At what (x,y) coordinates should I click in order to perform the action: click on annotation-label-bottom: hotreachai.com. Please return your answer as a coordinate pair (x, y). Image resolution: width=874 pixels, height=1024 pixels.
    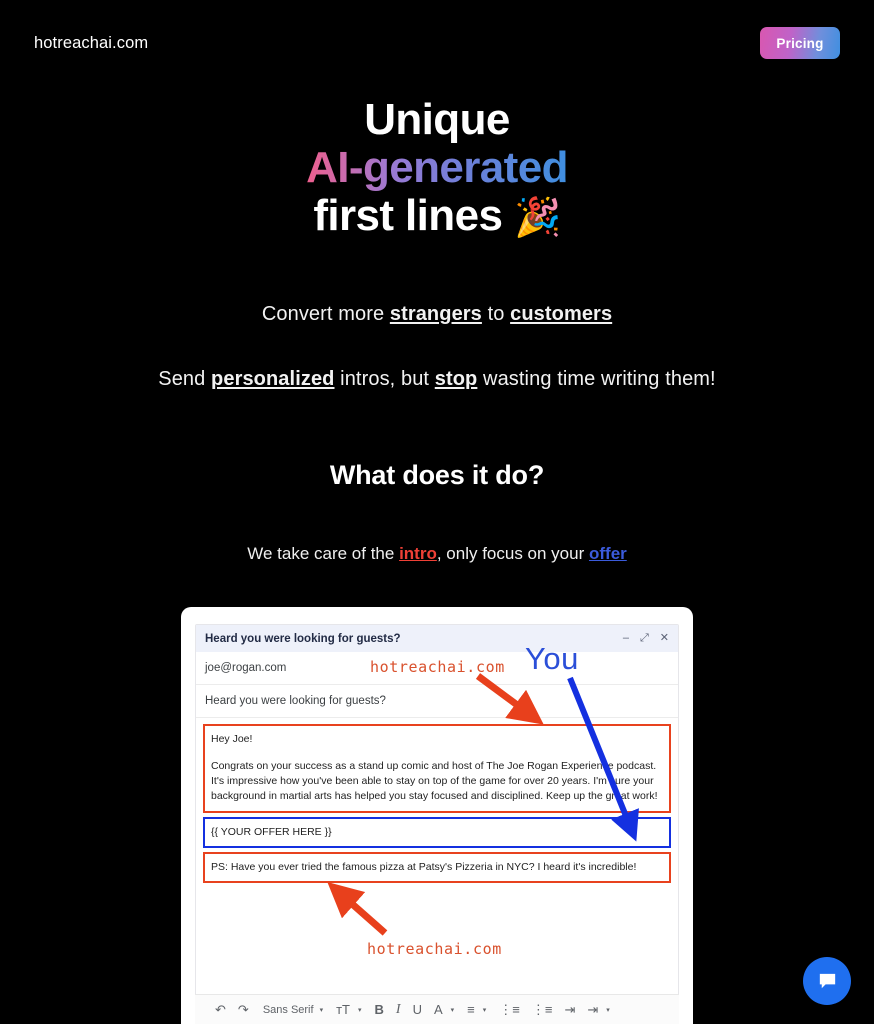
    Looking at the image, I should click on (434, 949).